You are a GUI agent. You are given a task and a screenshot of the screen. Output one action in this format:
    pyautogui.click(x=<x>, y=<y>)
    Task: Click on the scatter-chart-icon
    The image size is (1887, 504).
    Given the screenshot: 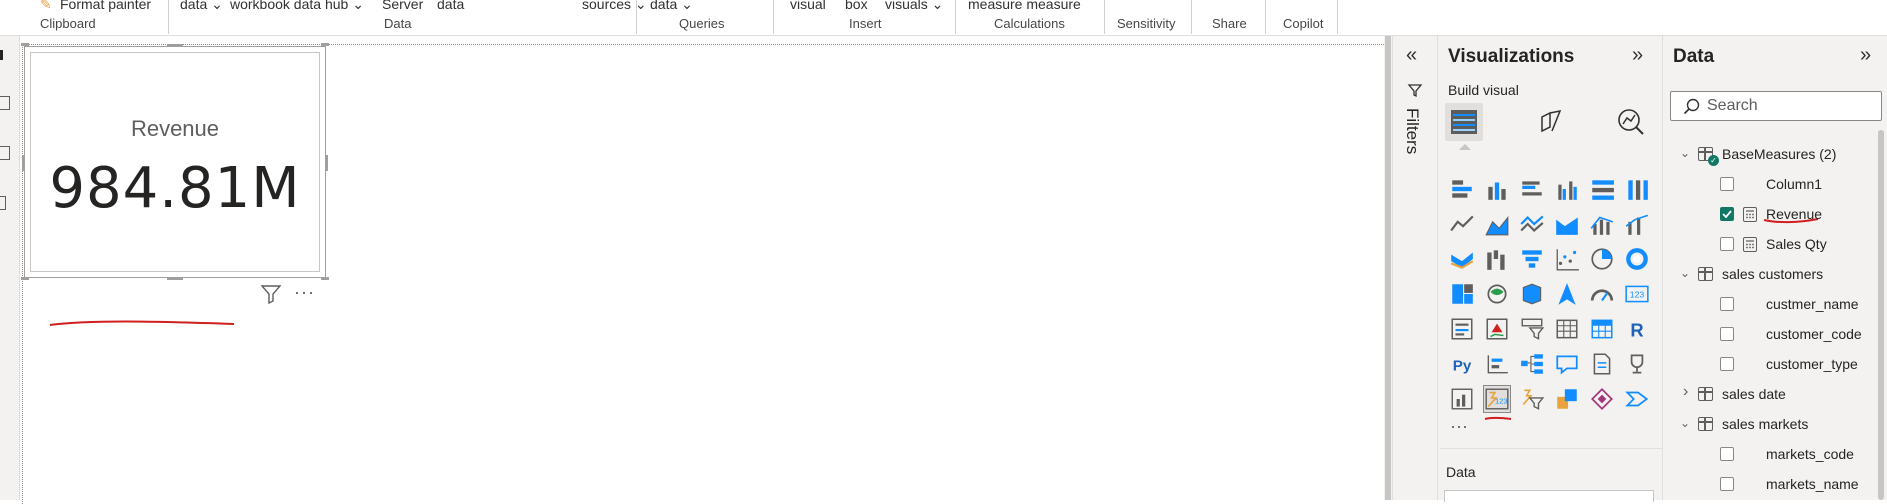 What is the action you would take?
    pyautogui.click(x=1567, y=259)
    